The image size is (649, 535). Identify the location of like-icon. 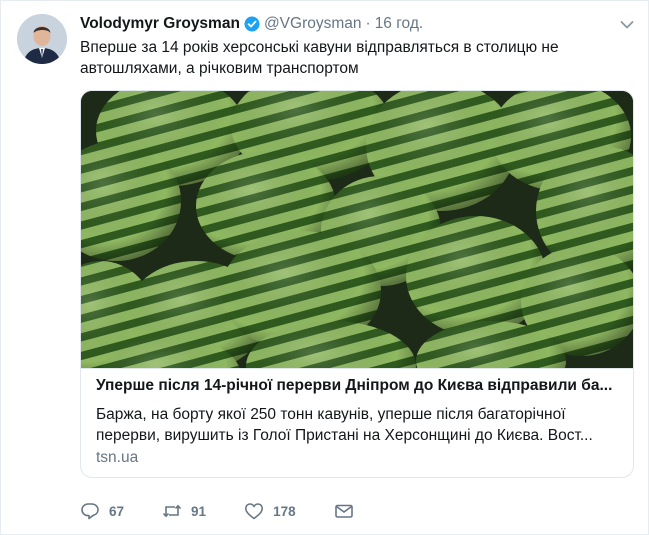
(254, 511).